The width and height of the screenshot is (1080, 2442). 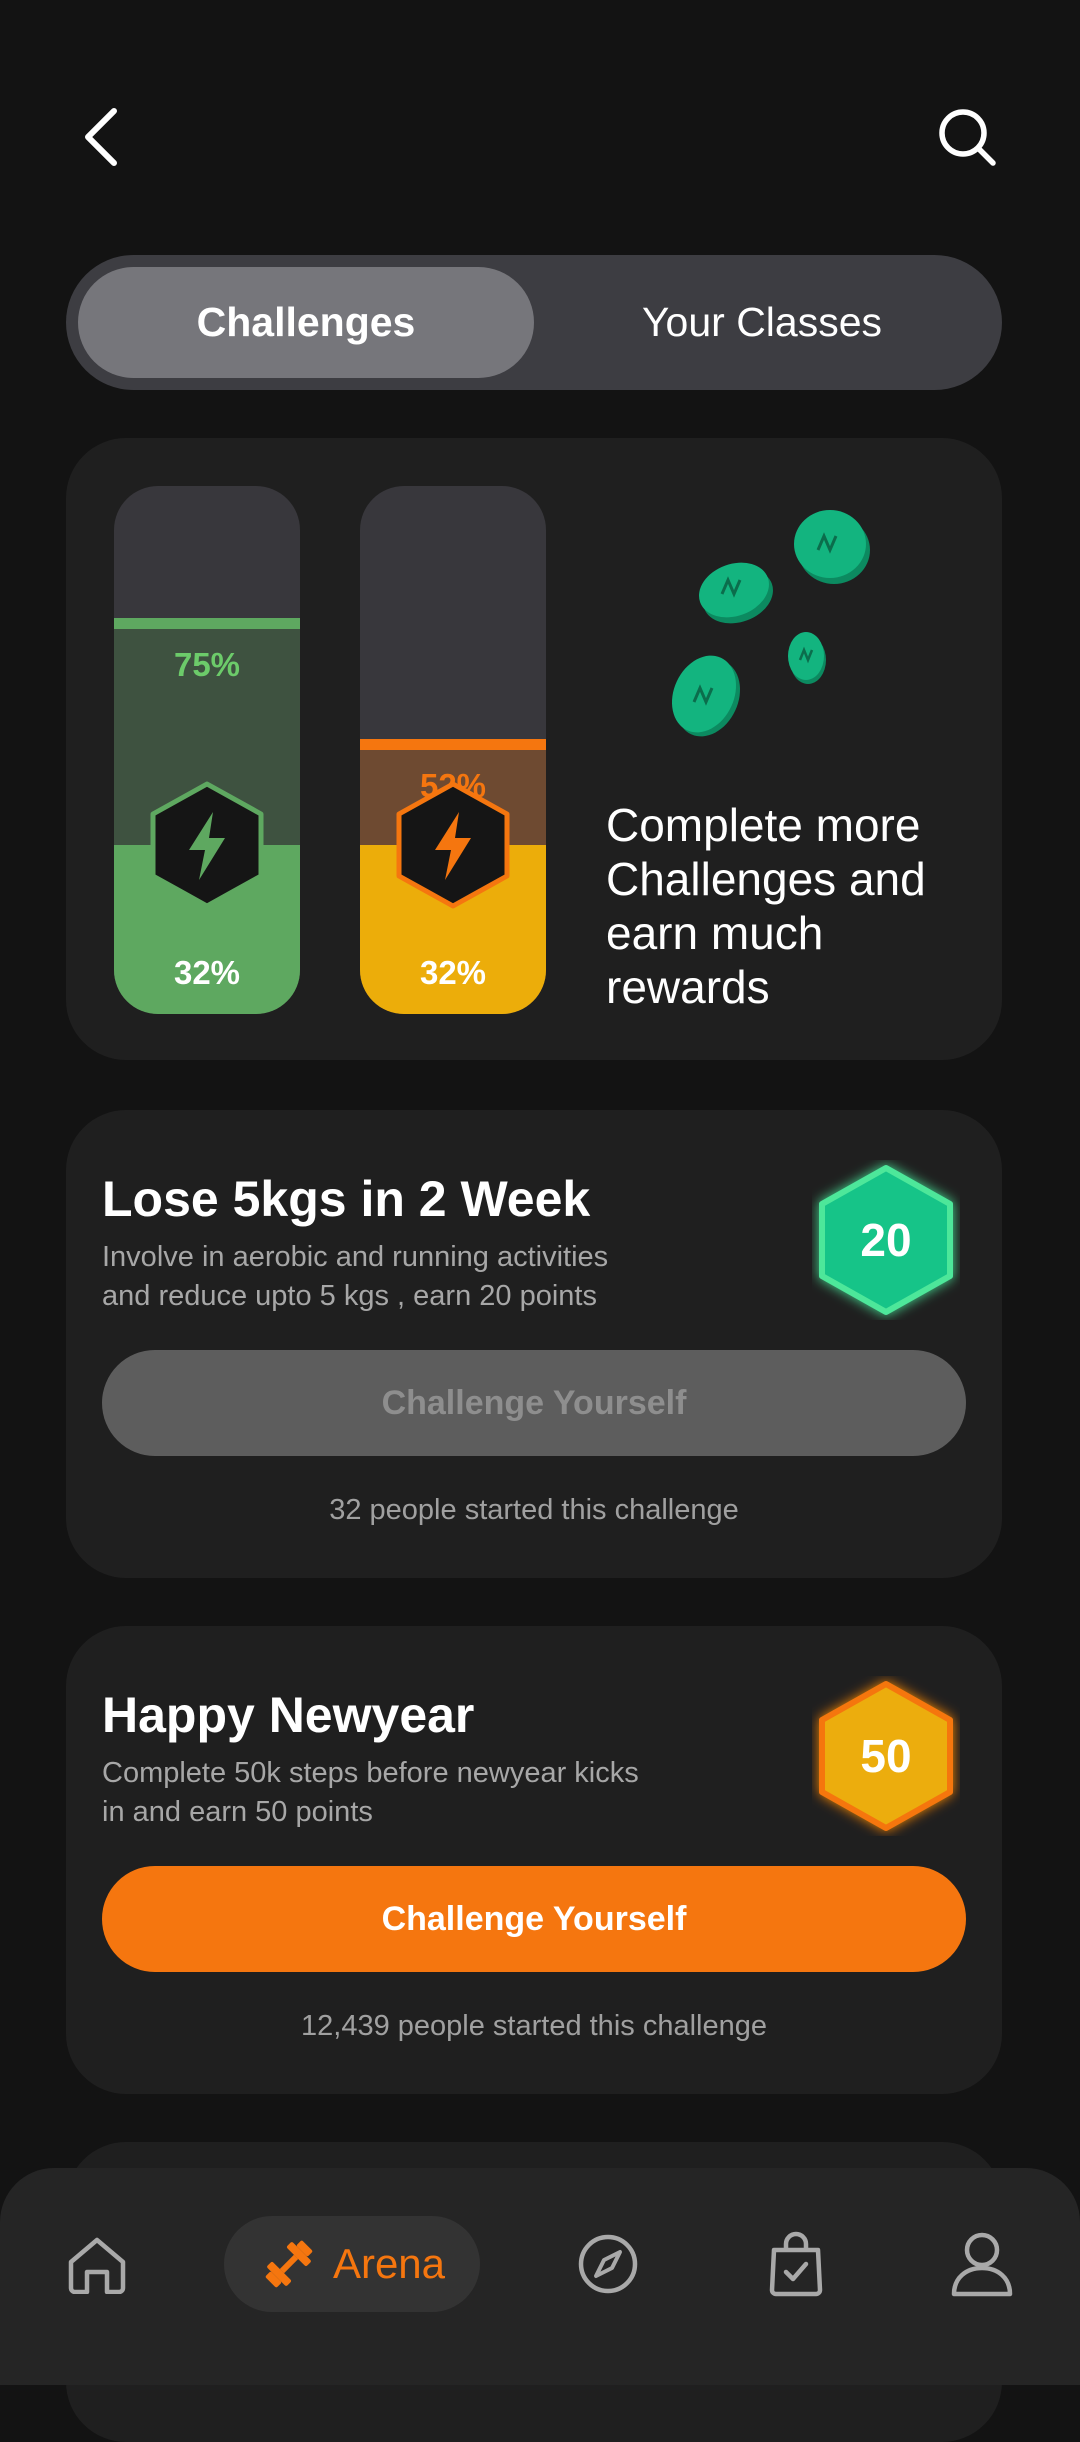 I want to click on user-icon, so click(x=982, y=2264).